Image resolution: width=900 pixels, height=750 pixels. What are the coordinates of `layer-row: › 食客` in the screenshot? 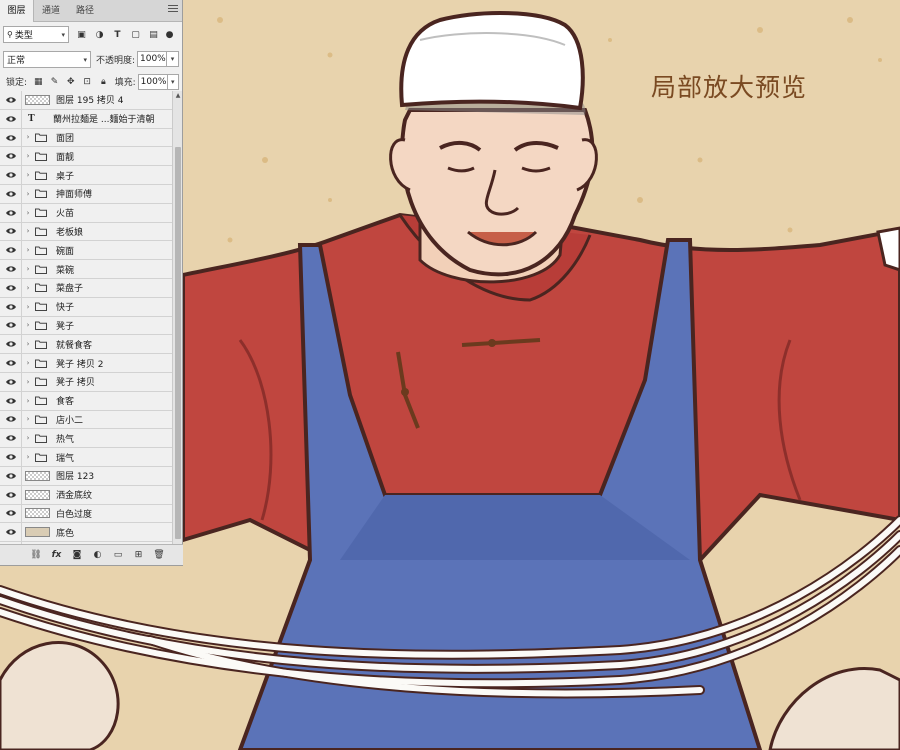 It's located at (86, 401).